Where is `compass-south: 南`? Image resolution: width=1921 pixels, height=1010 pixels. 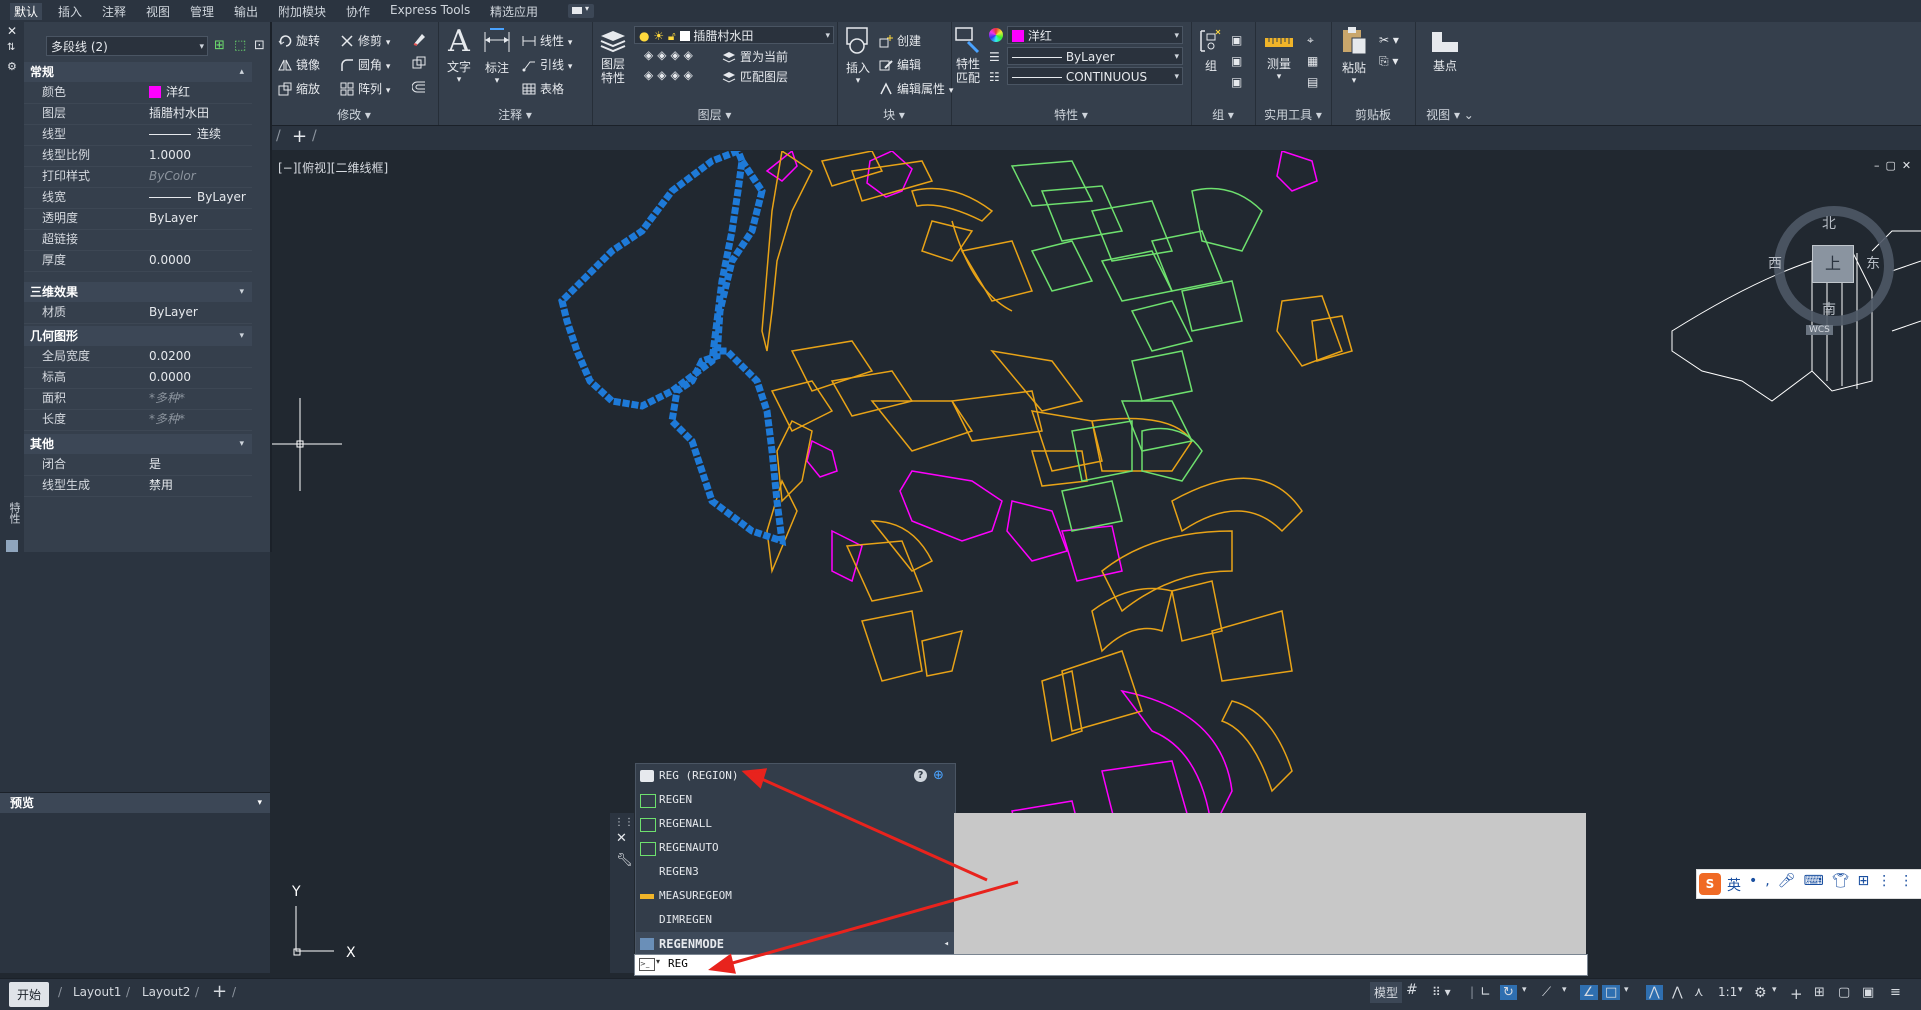 compass-south: 南 is located at coordinates (1829, 309).